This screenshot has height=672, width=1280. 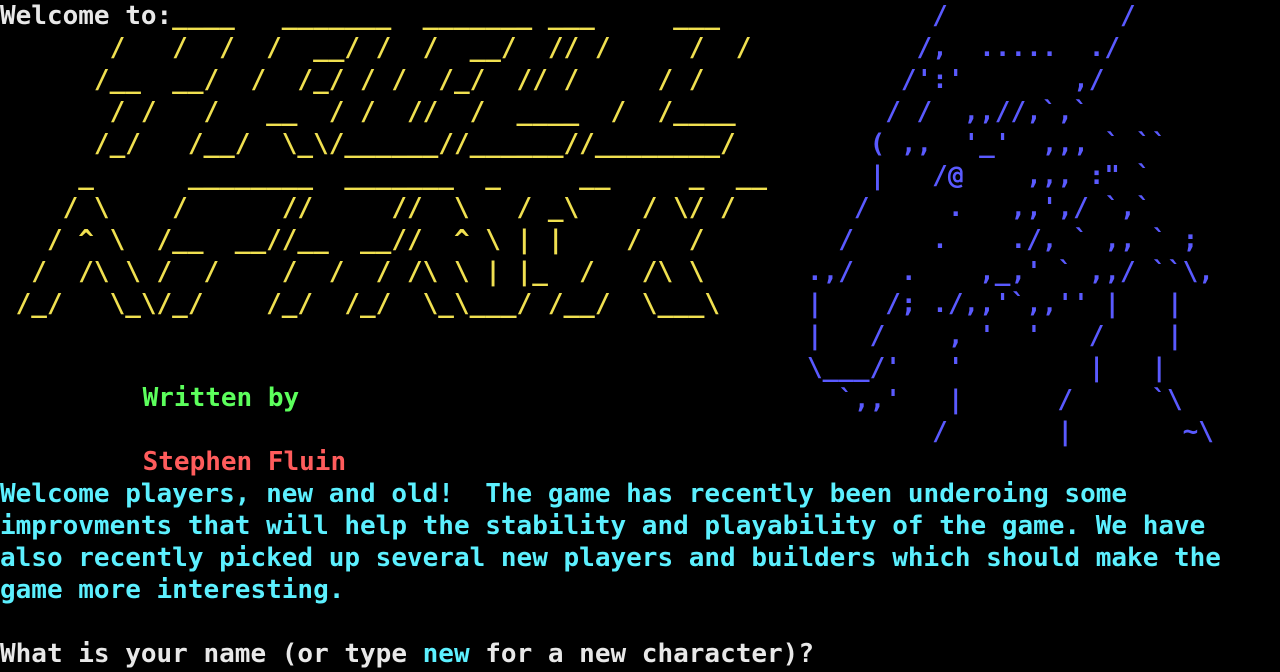 What do you see at coordinates (446, 654) in the screenshot?
I see `prompt-new-keyword: new` at bounding box center [446, 654].